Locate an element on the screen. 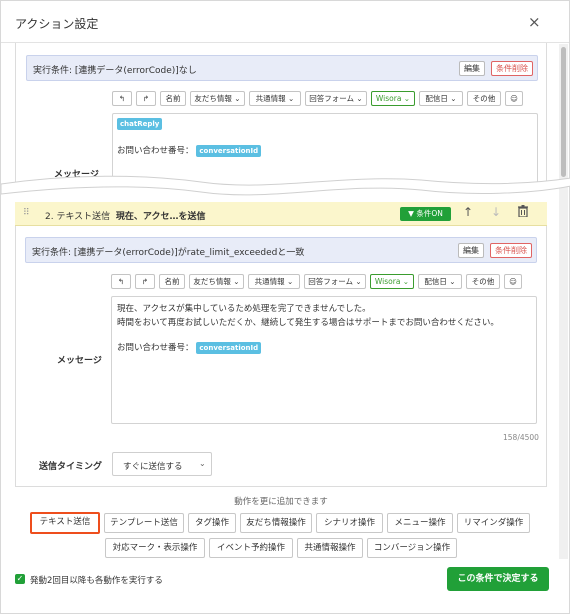 This screenshot has height=614, width=570. add-event-reservation-operation-button: イベント予約操作 is located at coordinates (251, 548).